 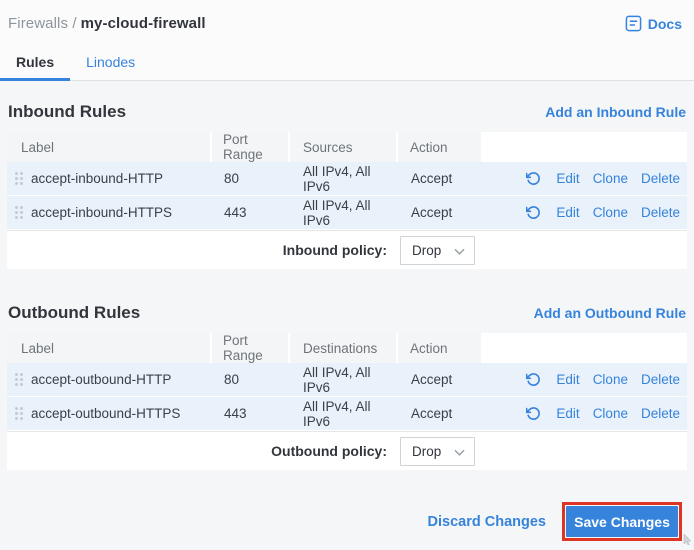 What do you see at coordinates (42, 23) in the screenshot?
I see `breadcrumb-firewalls: Firewalls /` at bounding box center [42, 23].